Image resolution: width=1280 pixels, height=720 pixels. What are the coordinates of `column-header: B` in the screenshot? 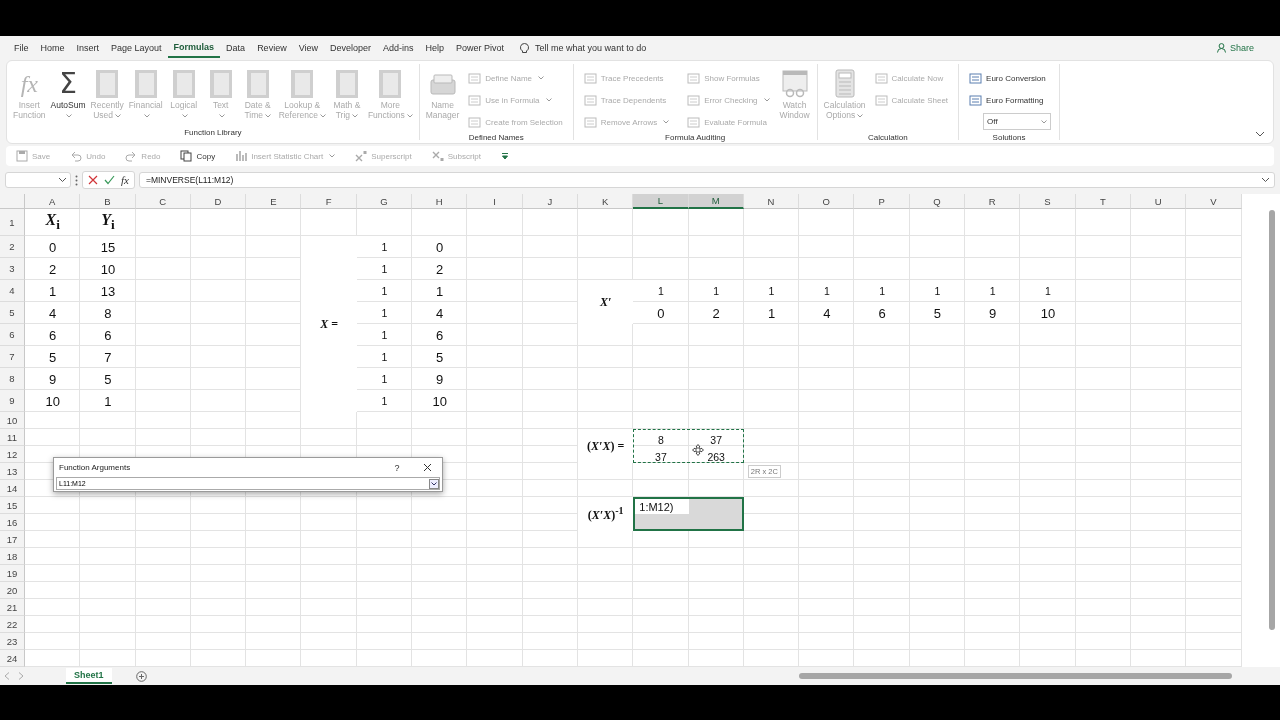 It's located at (108, 201).